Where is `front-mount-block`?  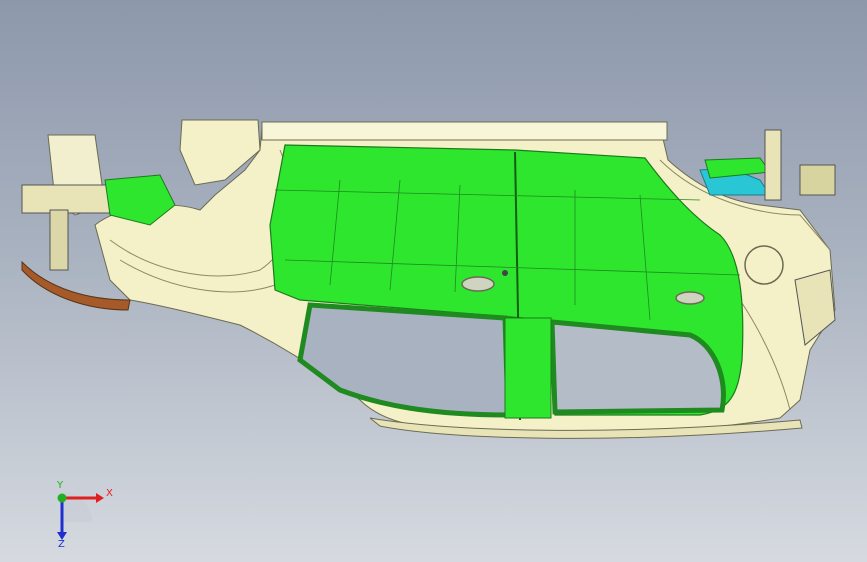
front-mount-block is located at coordinates (69, 199).